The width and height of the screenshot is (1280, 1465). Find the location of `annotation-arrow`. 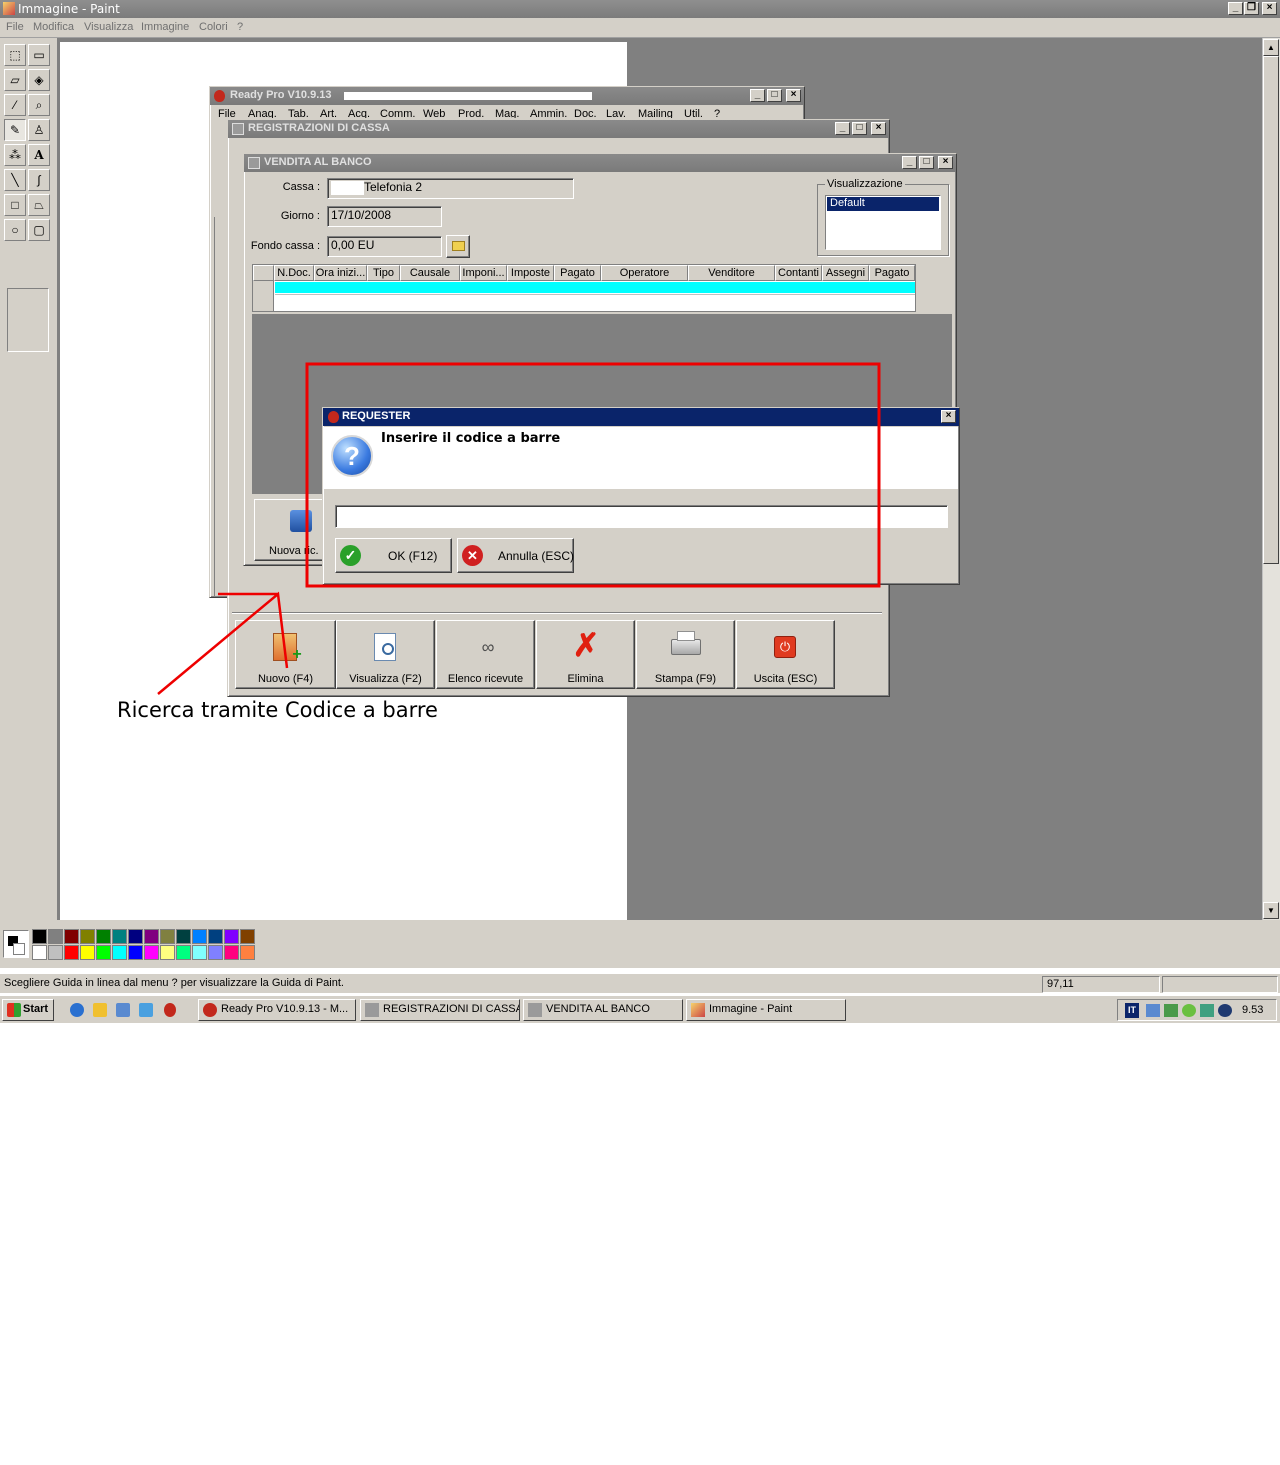

annotation-arrow is located at coordinates (223, 643).